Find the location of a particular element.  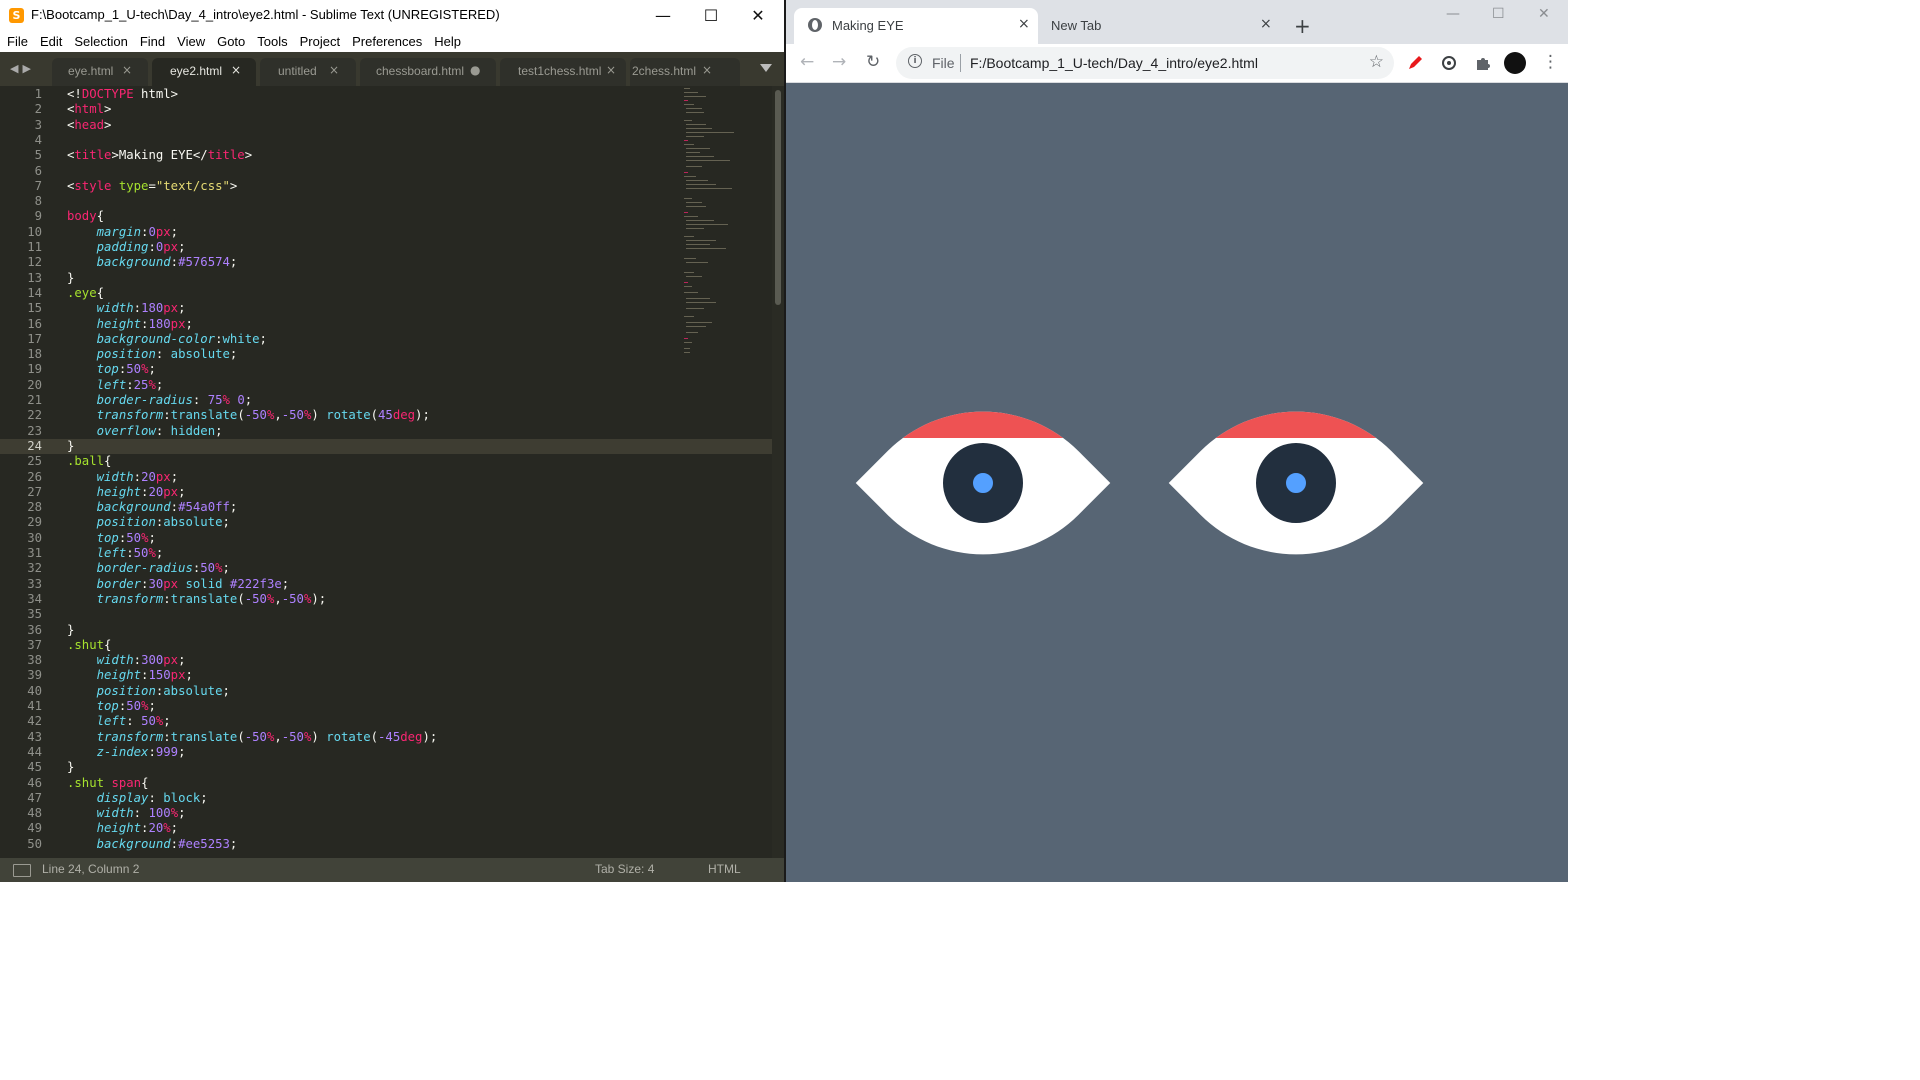

code-line: 9 body{ is located at coordinates (386, 216).